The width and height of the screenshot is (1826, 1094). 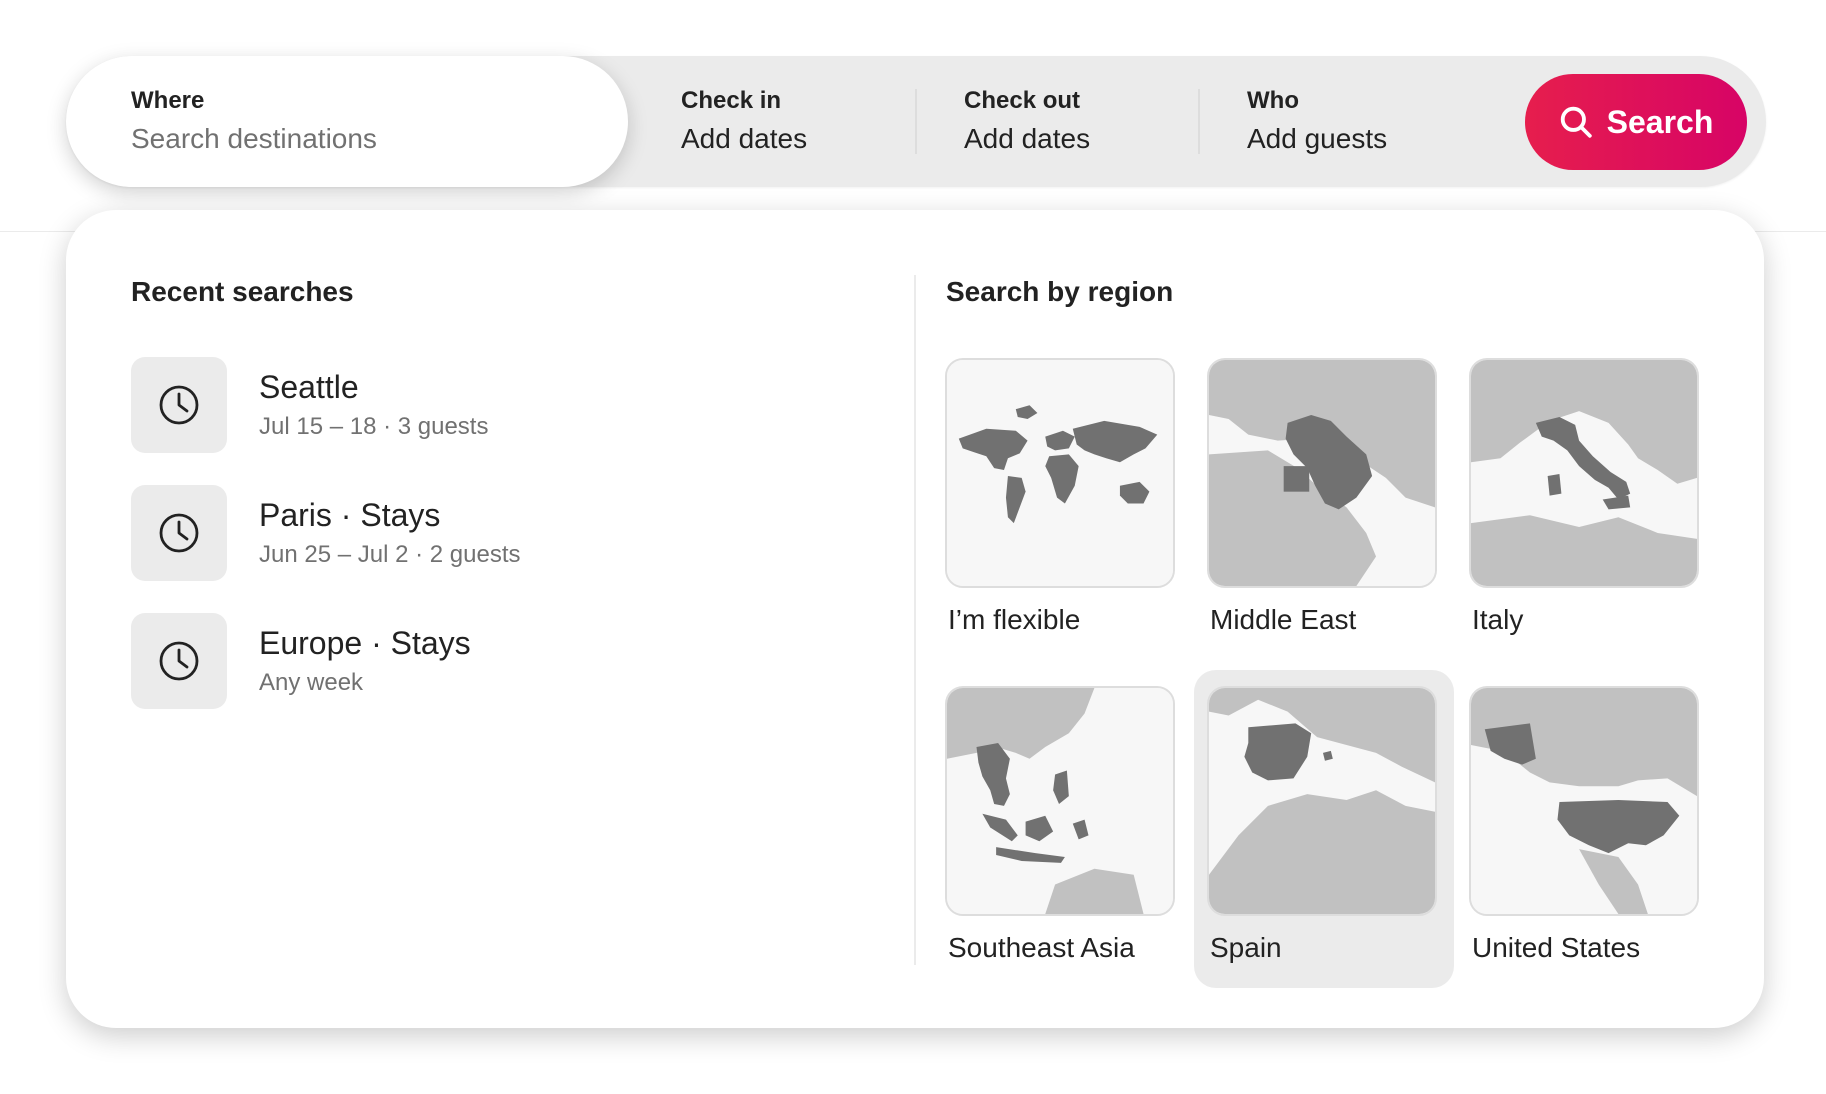 I want to click on region-tile-united-states: United States, so click(x=1586, y=829).